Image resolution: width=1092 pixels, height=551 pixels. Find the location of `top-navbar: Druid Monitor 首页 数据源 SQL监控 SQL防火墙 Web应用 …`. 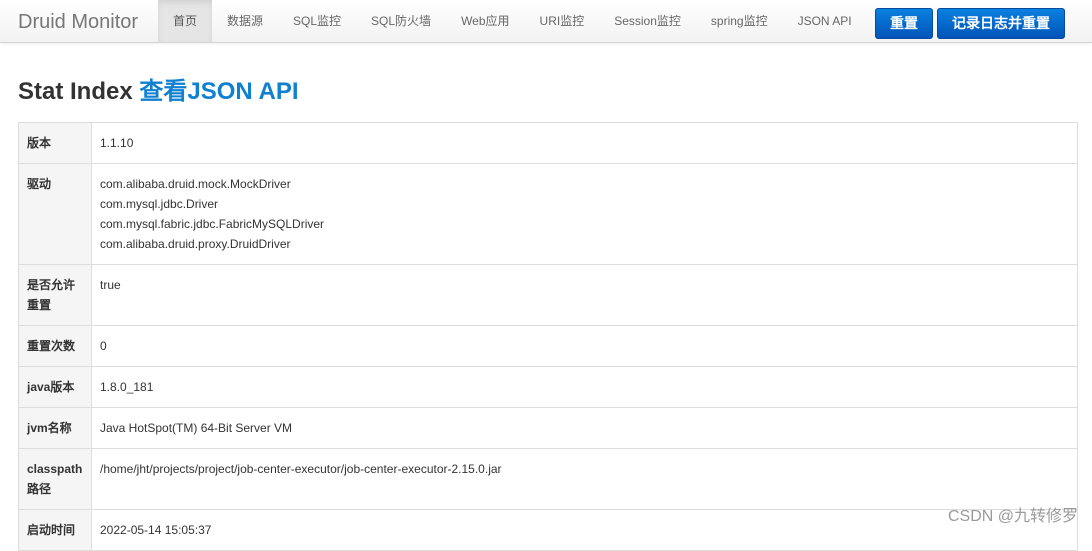

top-navbar: Druid Monitor 首页 数据源 SQL监控 SQL防火墙 Web应用 … is located at coordinates (546, 21).